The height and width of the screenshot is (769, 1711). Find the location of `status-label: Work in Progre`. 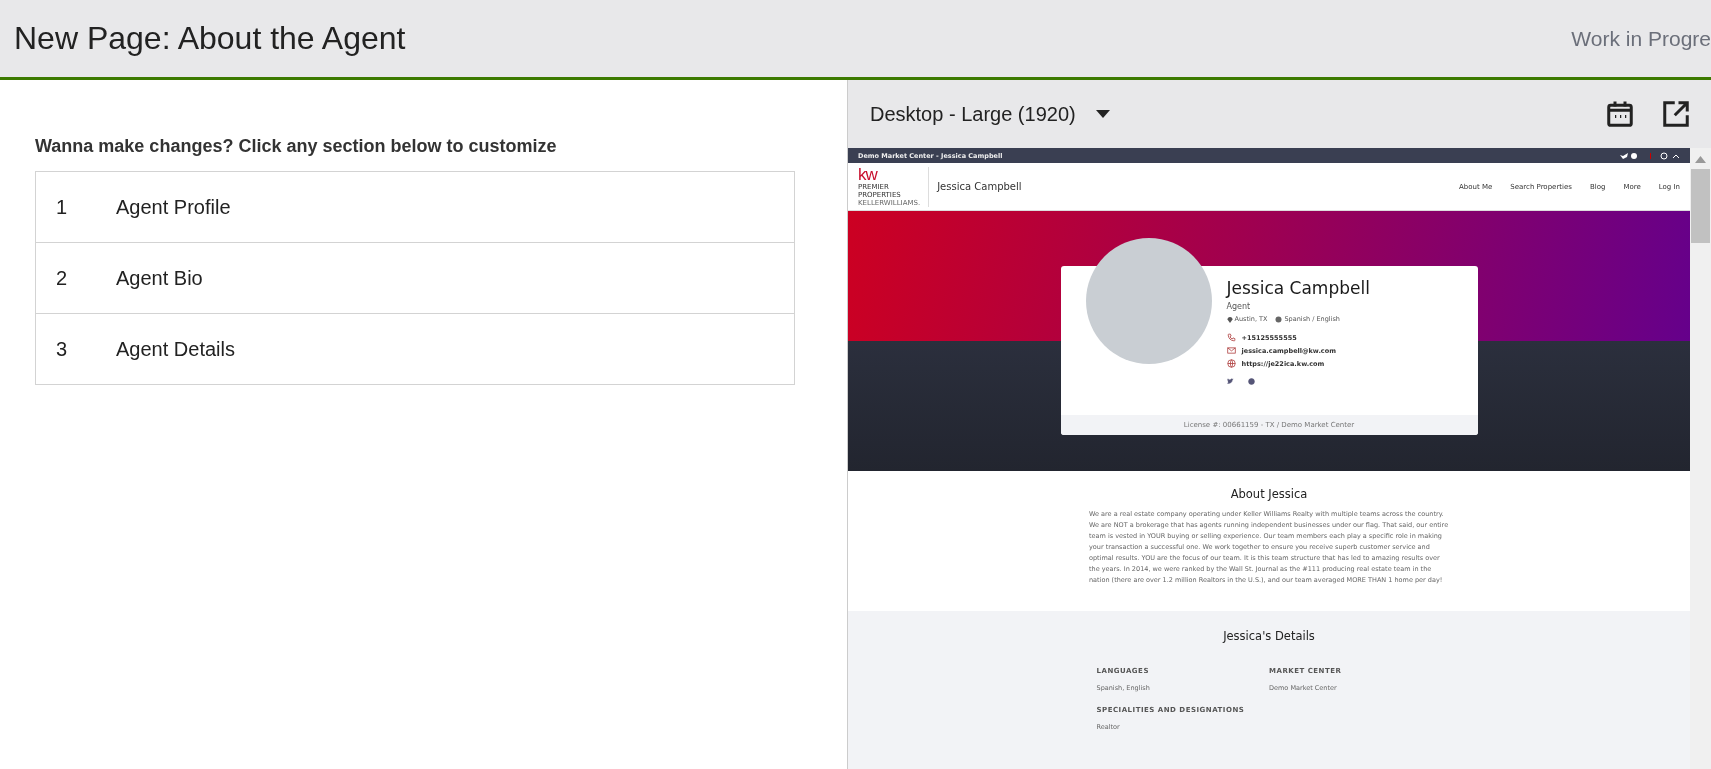

status-label: Work in Progre is located at coordinates (1641, 38).